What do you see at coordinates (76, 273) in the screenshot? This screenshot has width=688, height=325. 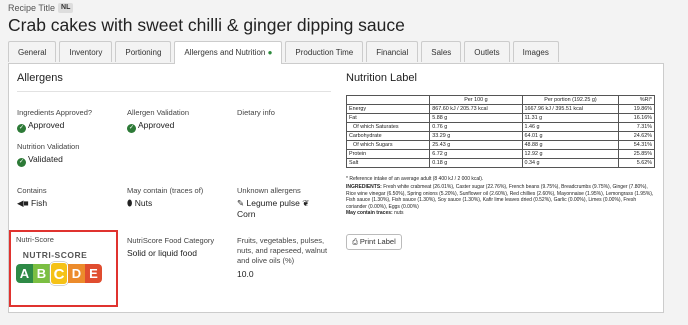 I see `nutriscore-grade-d: D` at bounding box center [76, 273].